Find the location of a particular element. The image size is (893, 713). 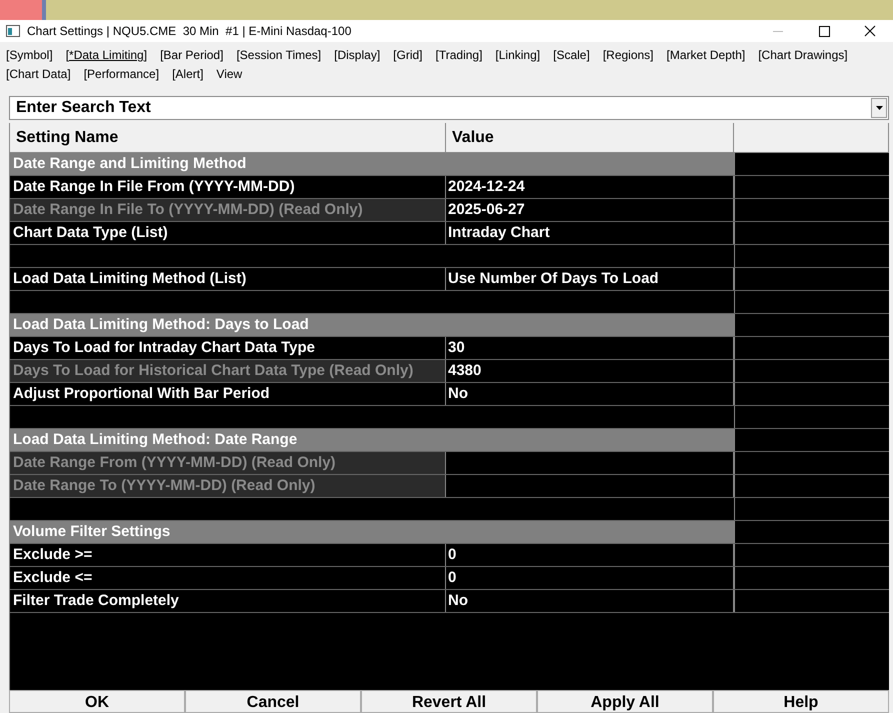

window-app-icon is located at coordinates (13, 31).